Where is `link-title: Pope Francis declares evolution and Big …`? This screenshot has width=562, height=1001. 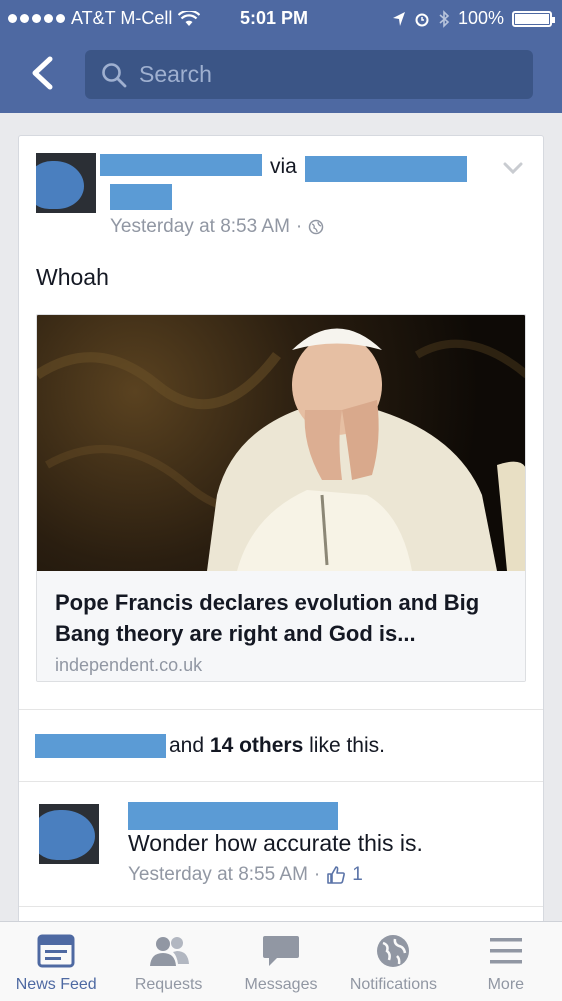 link-title: Pope Francis declares evolution and Big … is located at coordinates (282, 618).